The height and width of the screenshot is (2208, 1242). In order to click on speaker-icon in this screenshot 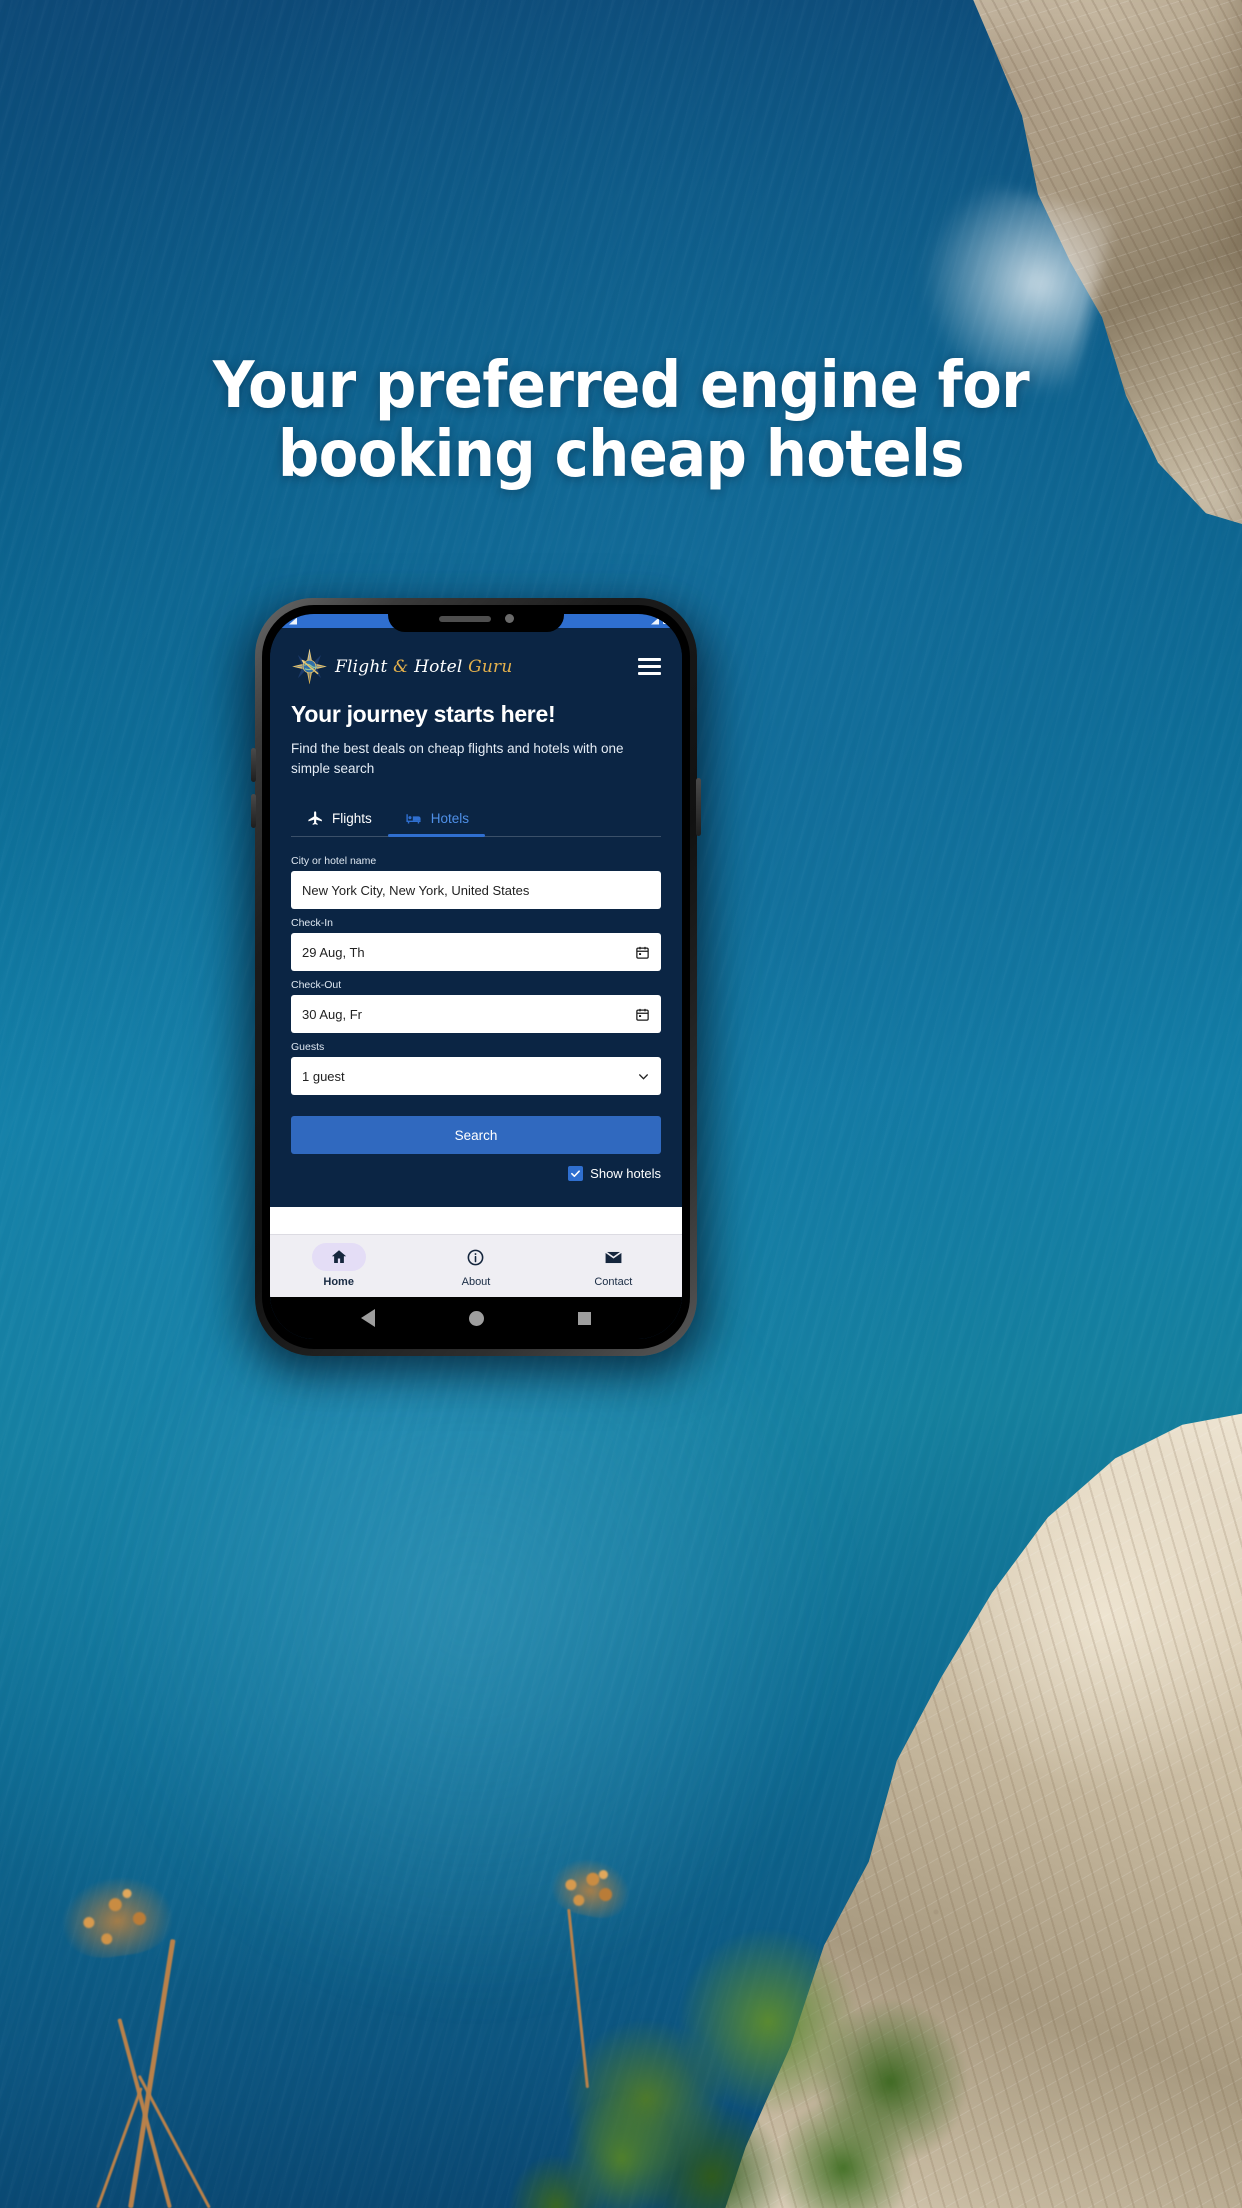, I will do `click(464, 618)`.